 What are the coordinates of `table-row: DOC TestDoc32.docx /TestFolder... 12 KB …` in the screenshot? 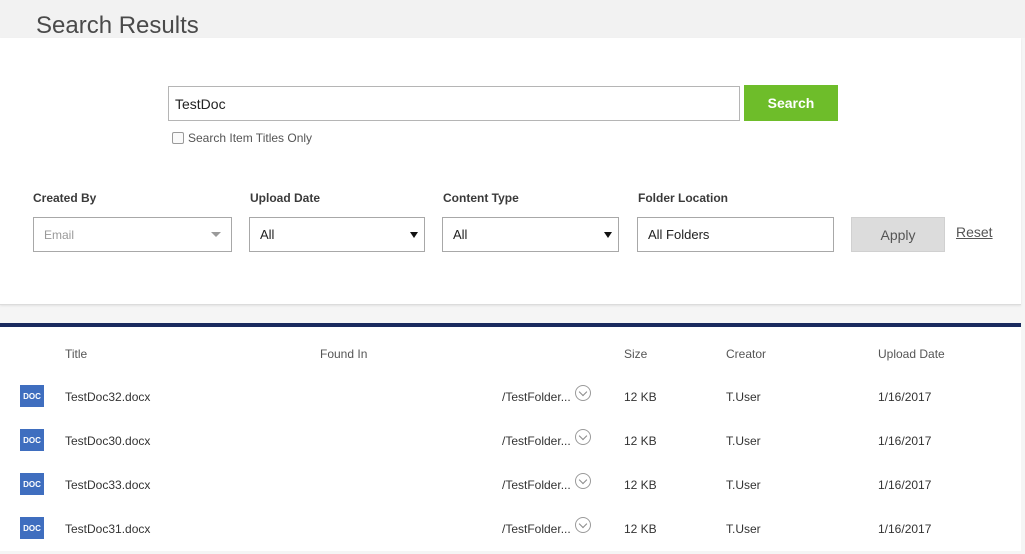 It's located at (510, 401).